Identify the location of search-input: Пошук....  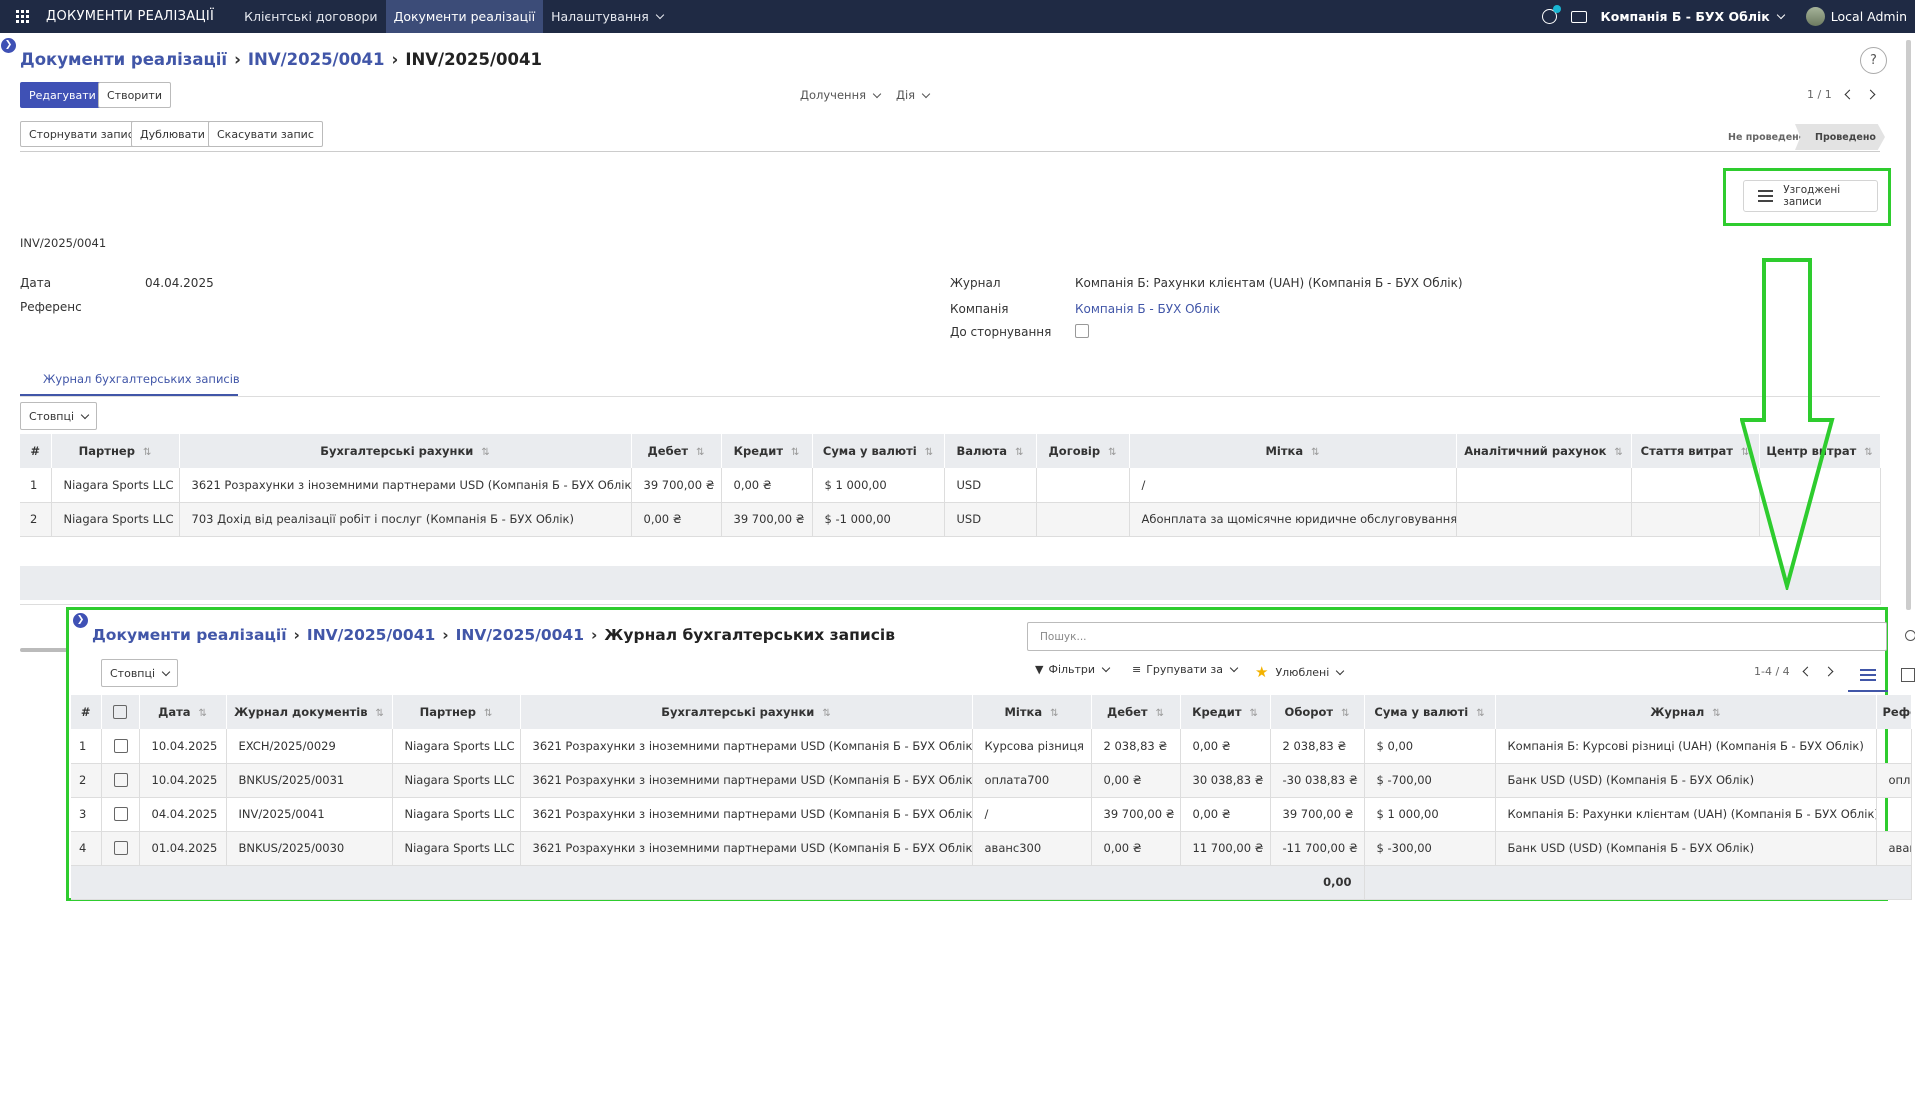
(1457, 636).